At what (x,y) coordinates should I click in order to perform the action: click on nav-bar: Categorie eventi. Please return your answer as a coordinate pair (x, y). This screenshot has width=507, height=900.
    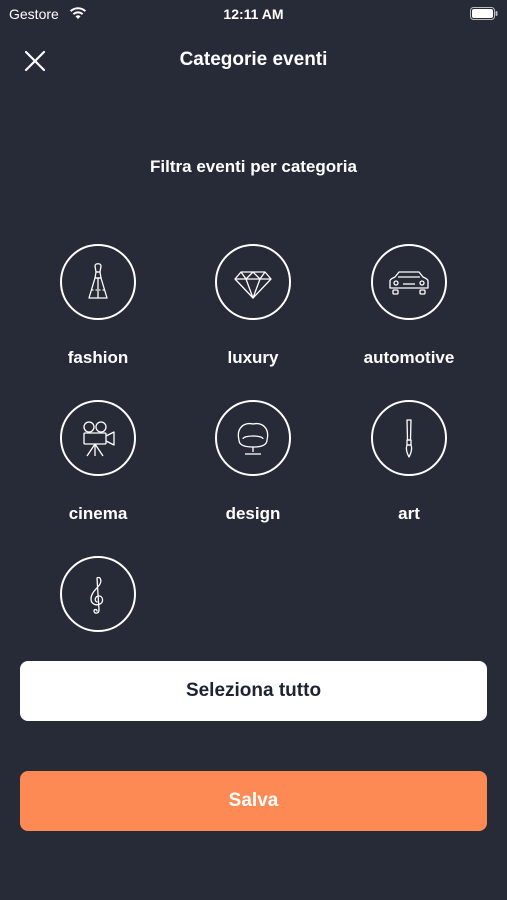
    Looking at the image, I should click on (253, 60).